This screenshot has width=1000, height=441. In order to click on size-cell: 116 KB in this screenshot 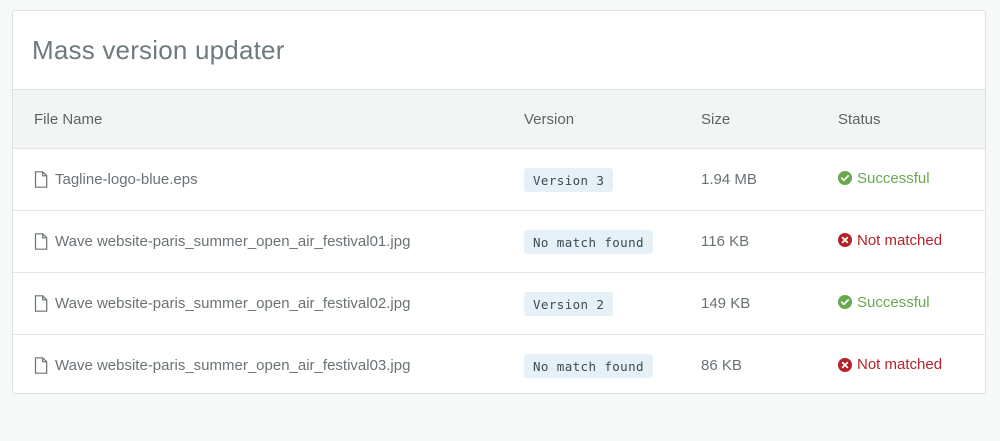, I will do `click(768, 241)`.